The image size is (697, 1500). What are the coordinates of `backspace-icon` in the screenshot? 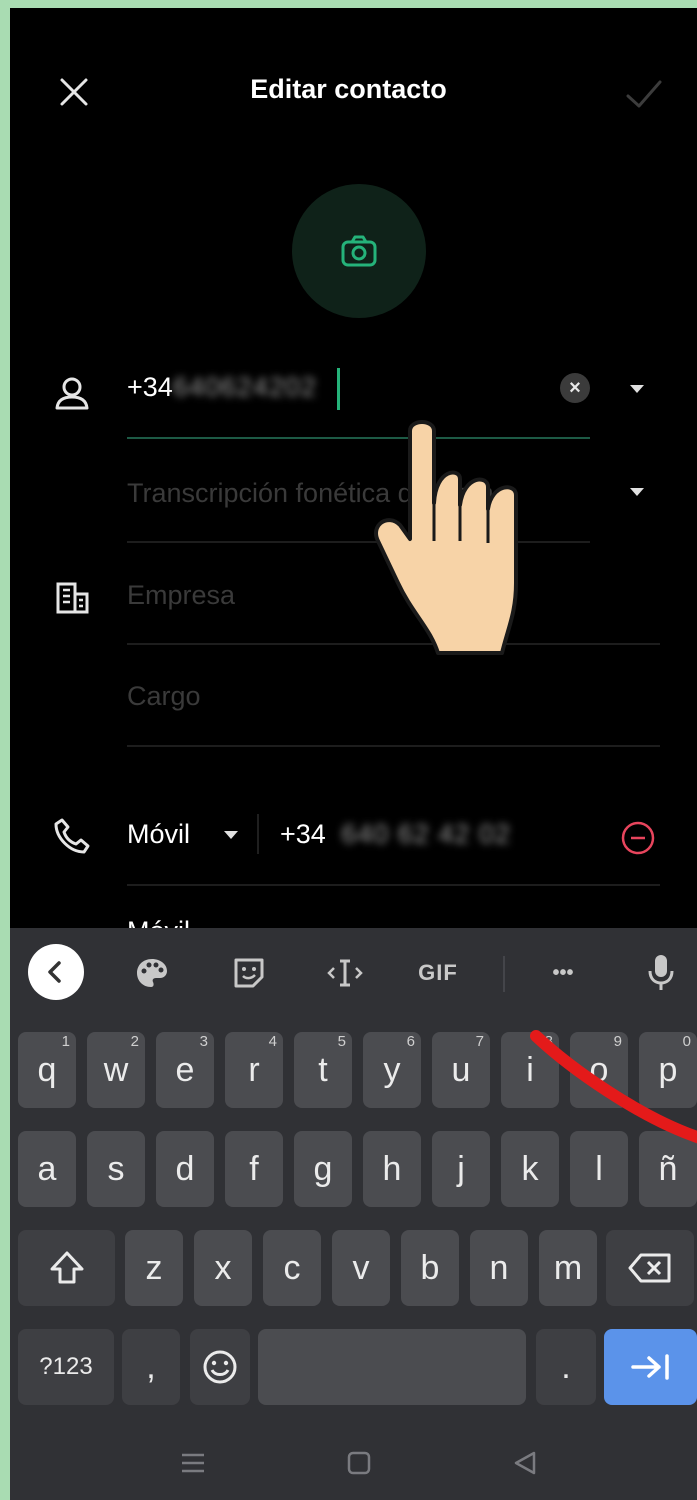 It's located at (649, 1268).